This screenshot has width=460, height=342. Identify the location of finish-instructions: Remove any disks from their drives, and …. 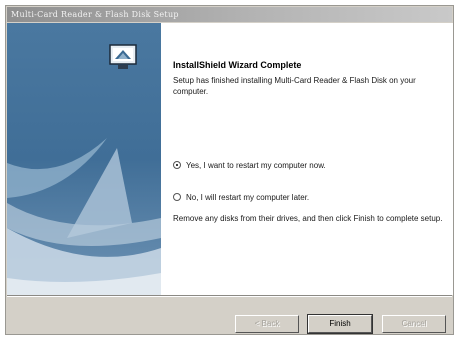
(308, 218).